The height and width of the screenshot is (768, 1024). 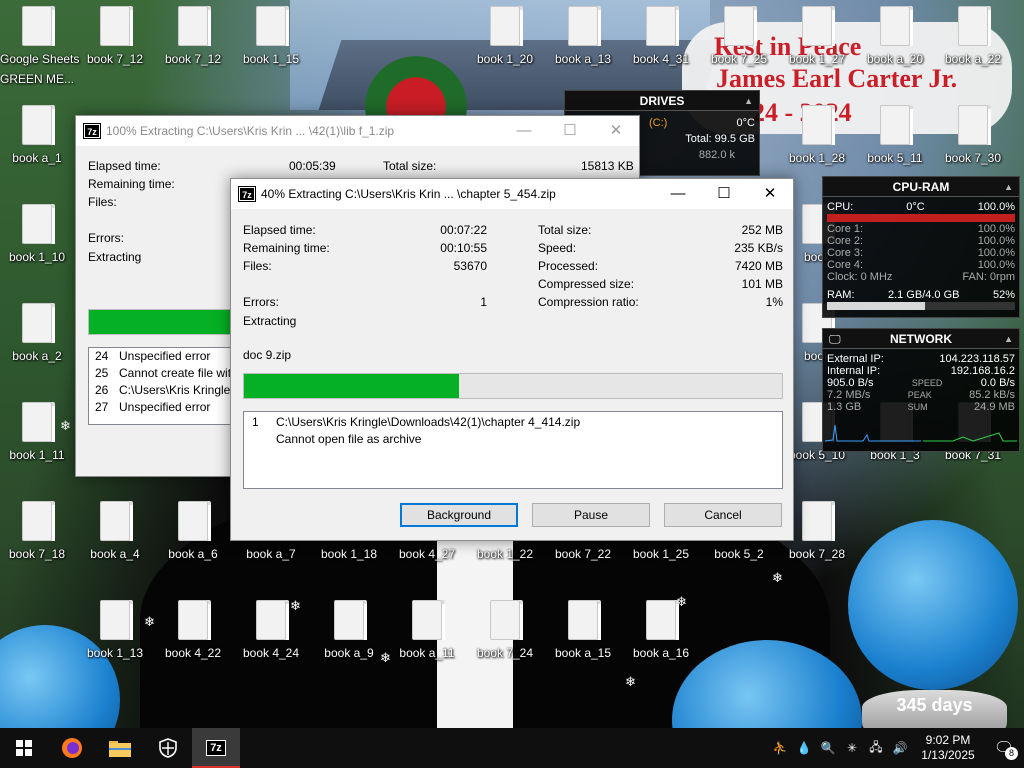 I want to click on compressed-size-label: Compressed size:, so click(x=586, y=284).